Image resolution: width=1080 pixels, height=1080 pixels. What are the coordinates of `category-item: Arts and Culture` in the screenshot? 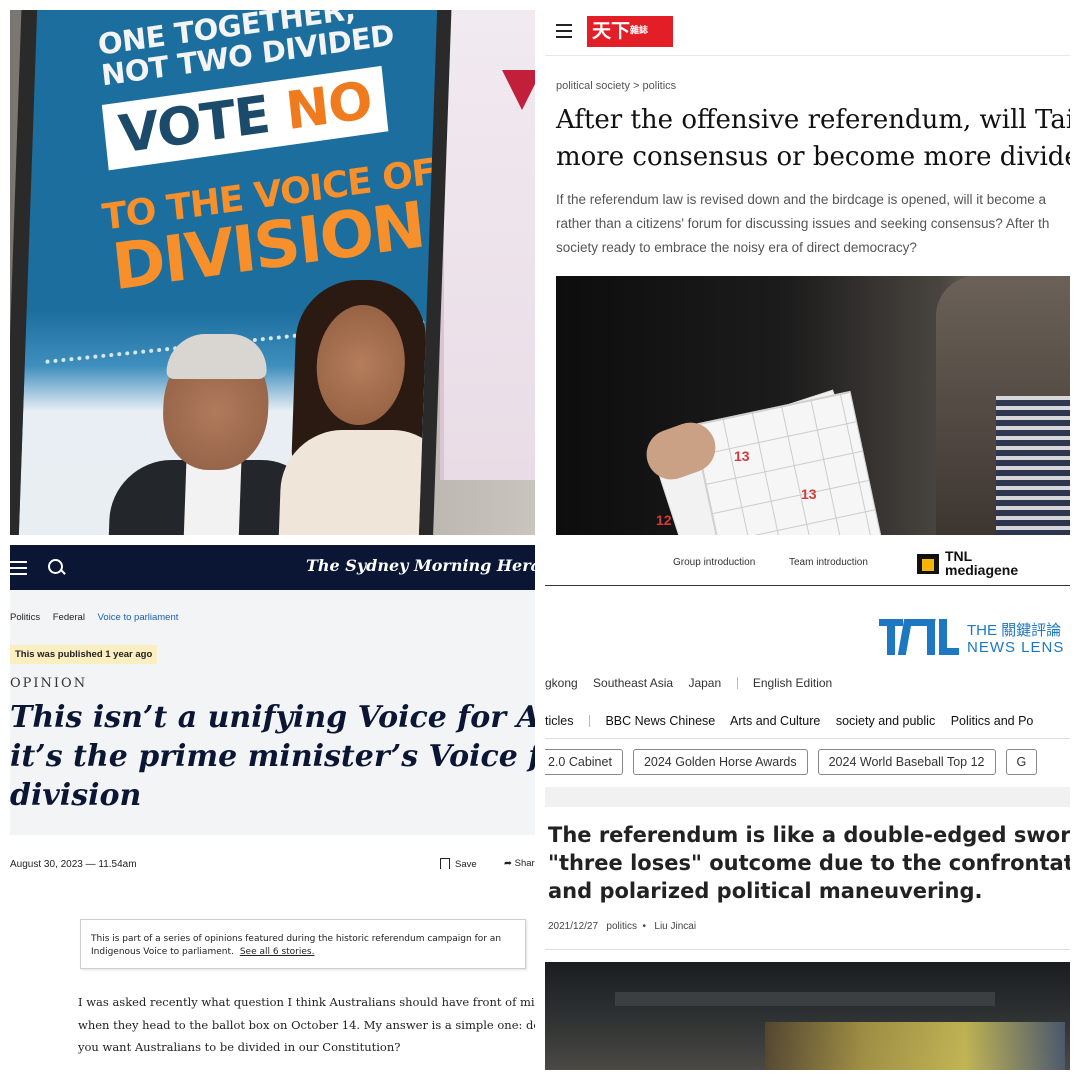 It's located at (775, 721).